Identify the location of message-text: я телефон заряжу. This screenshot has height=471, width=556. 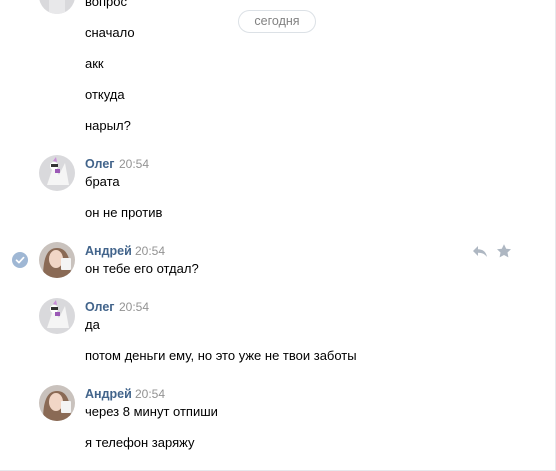
(140, 442).